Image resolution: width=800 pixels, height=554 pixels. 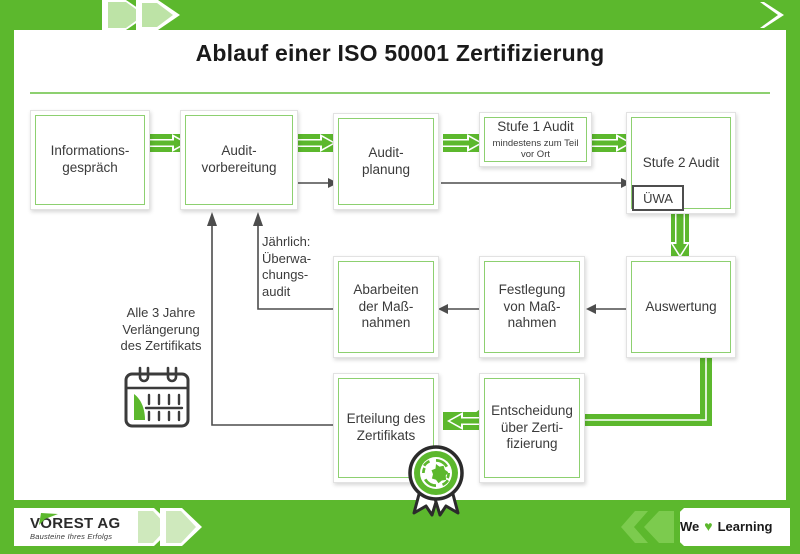 I want to click on slogan-we: We, so click(x=690, y=526).